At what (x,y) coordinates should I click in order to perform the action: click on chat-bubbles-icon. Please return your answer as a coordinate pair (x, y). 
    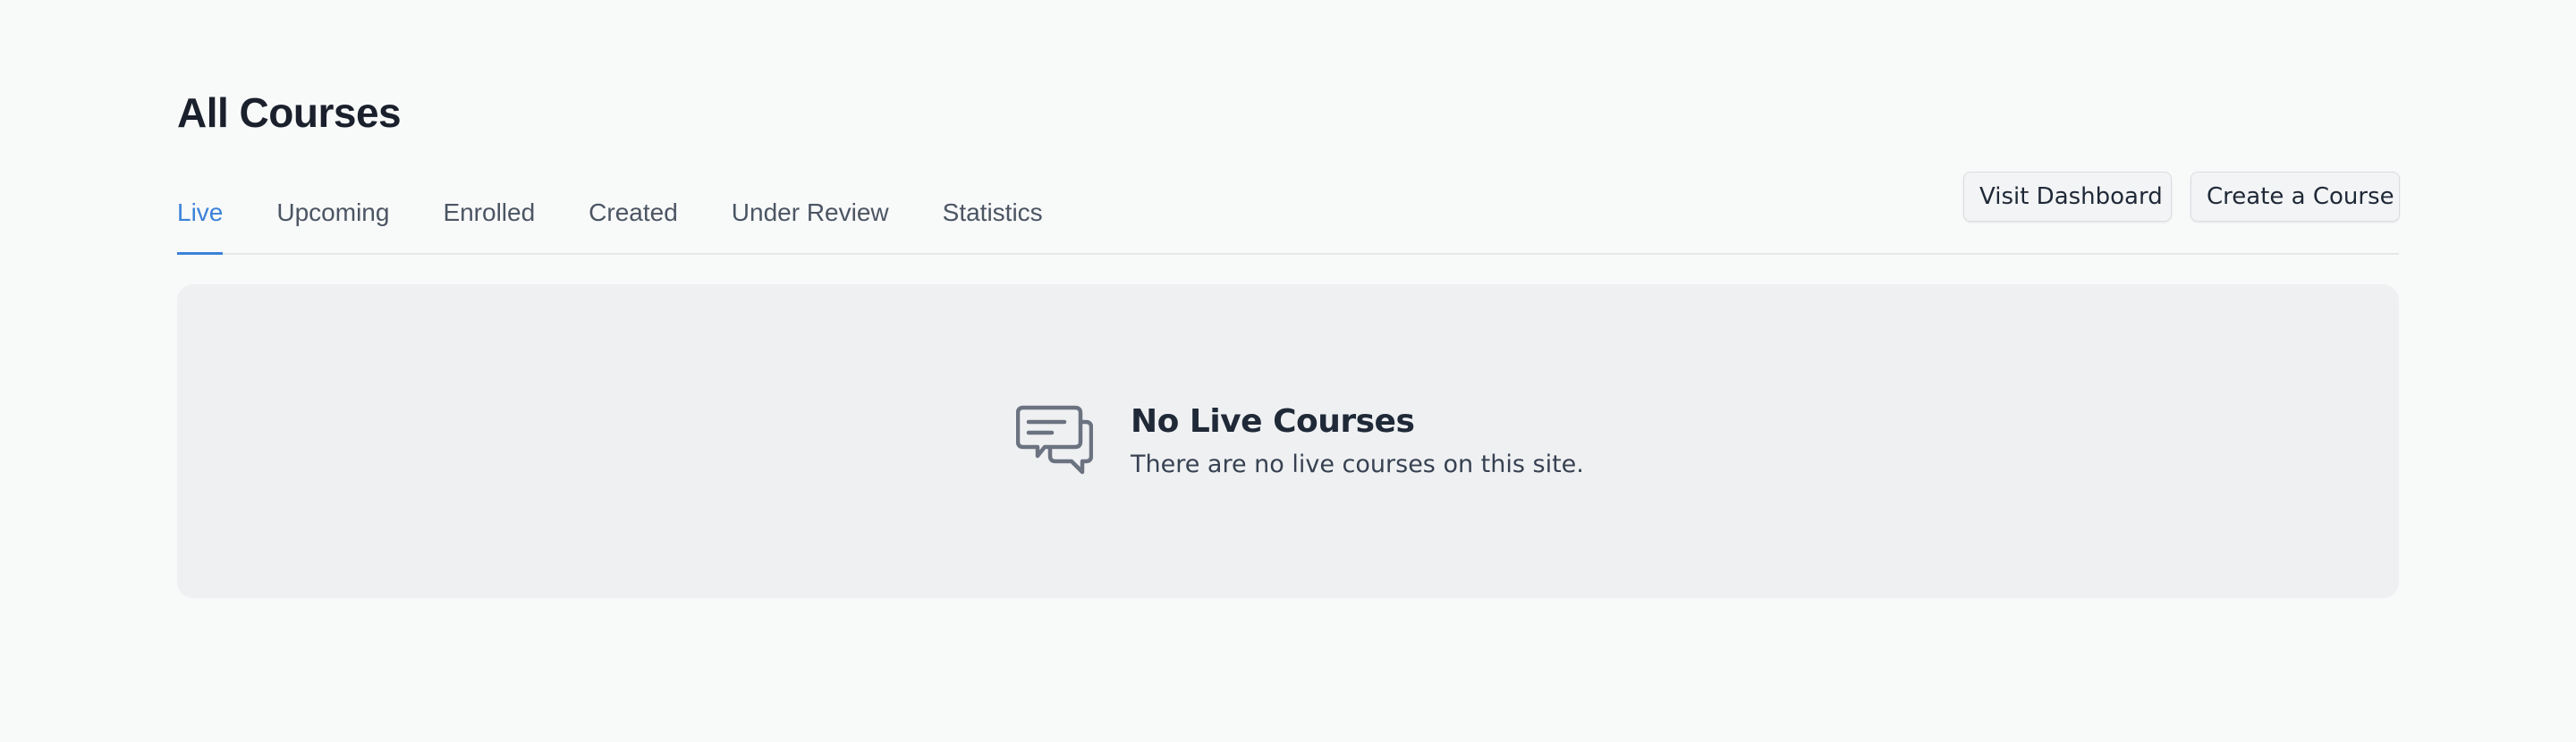
    Looking at the image, I should click on (1054, 440).